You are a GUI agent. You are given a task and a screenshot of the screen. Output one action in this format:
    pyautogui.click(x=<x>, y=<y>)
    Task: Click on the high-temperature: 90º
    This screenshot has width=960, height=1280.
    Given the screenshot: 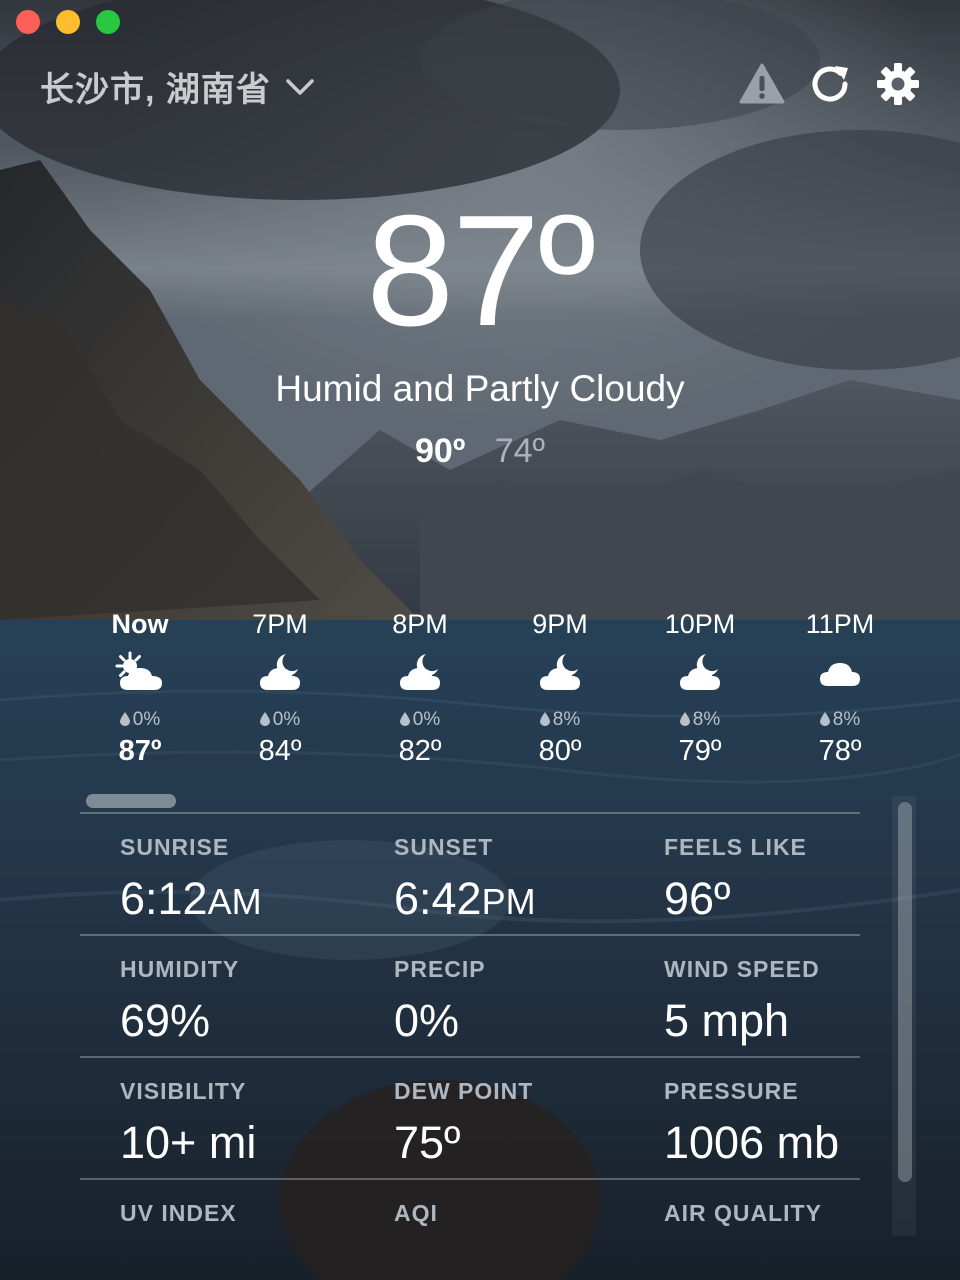 What is the action you would take?
    pyautogui.click(x=440, y=451)
    